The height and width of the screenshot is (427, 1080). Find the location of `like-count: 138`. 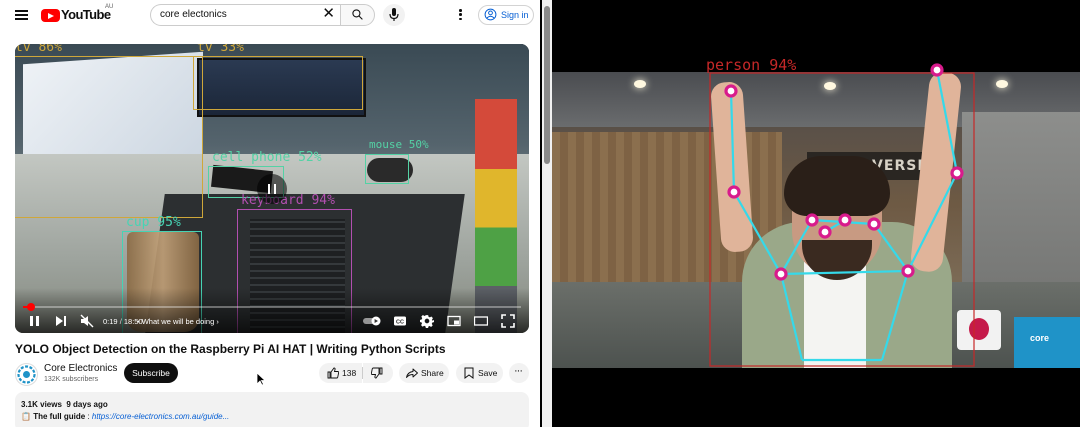

like-count: 138 is located at coordinates (349, 373).